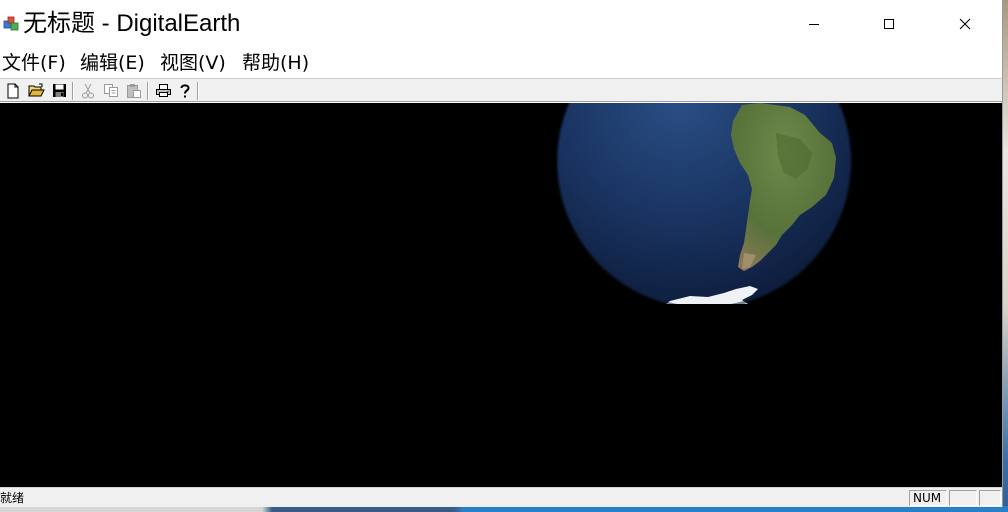 This screenshot has width=1008, height=512. I want to click on open-button, so click(36, 90).